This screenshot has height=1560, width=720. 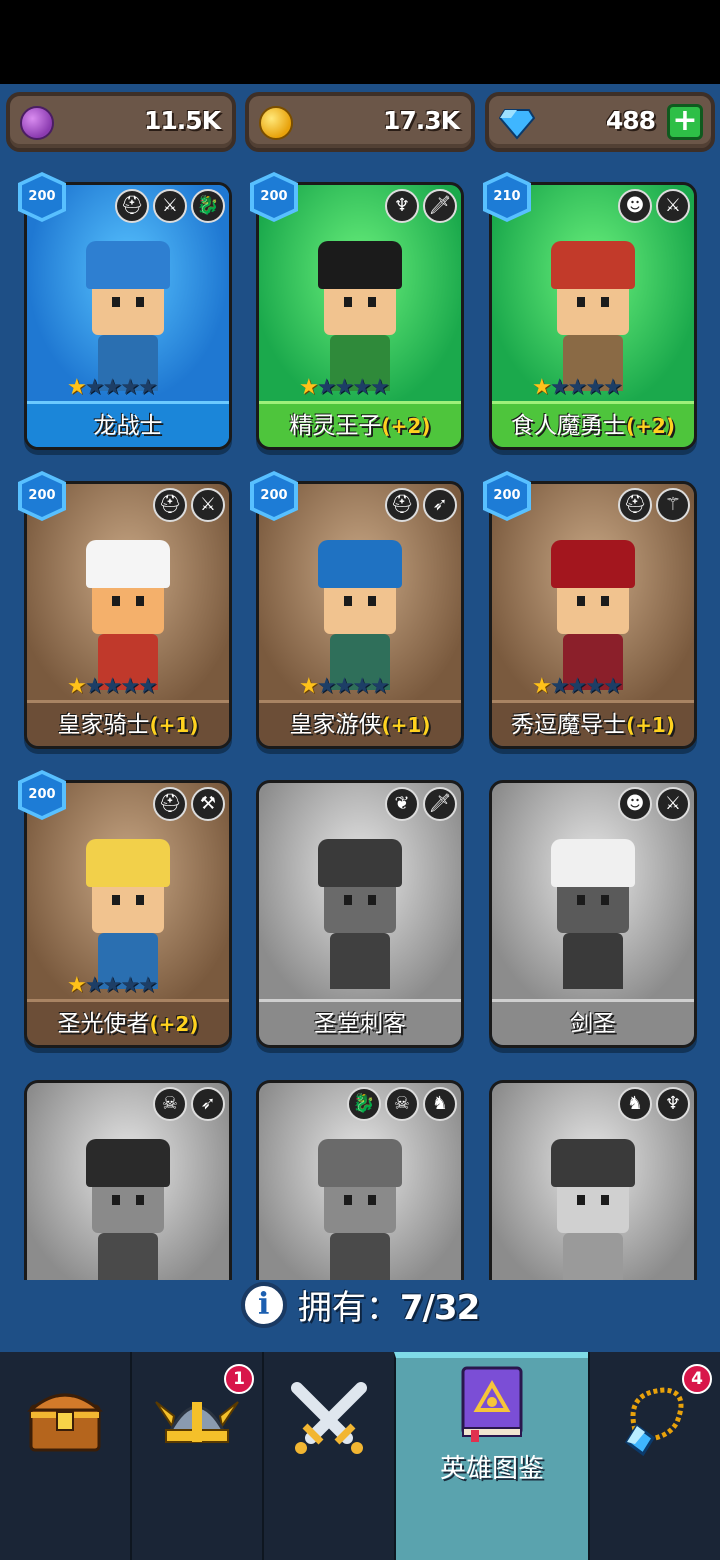 What do you see at coordinates (673, 804) in the screenshot?
I see `sword-icon: ⚔` at bounding box center [673, 804].